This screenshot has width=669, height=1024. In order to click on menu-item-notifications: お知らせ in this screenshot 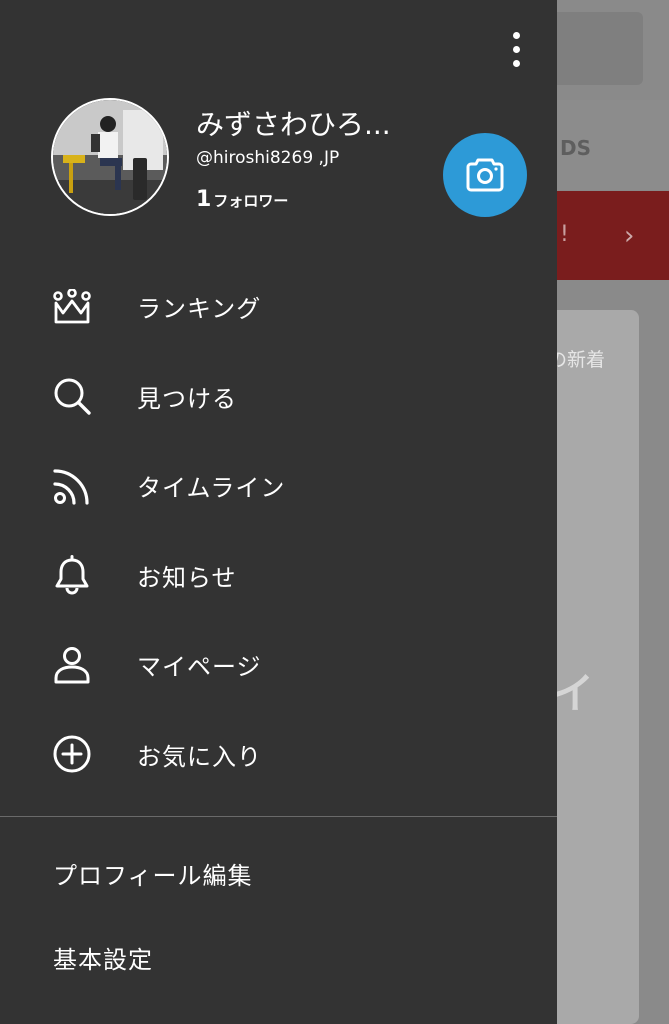, I will do `click(278, 576)`.